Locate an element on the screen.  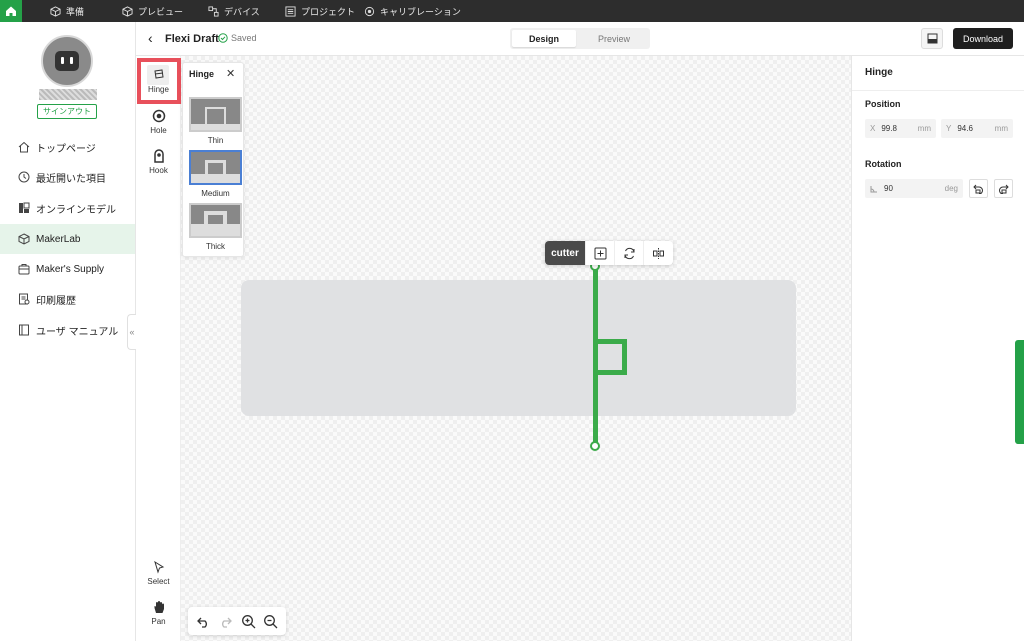
sidebar-item-top-page: トップページ is located at coordinates (67, 147).